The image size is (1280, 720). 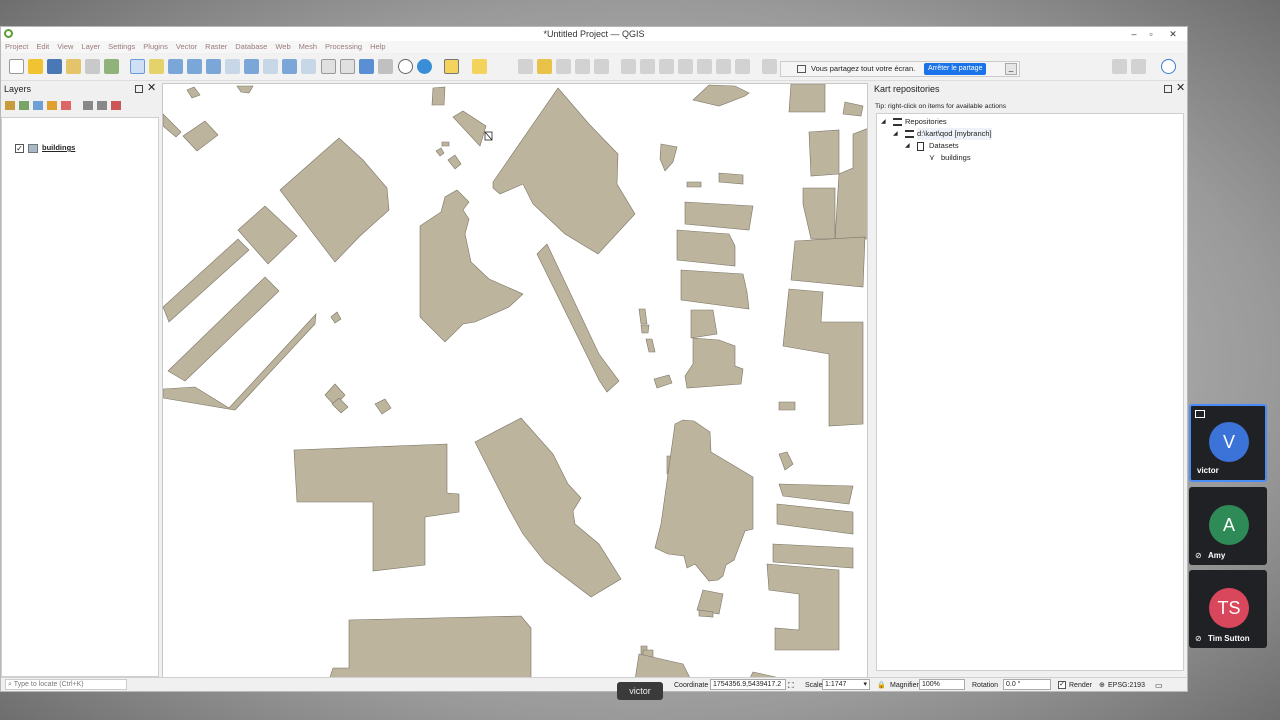 What do you see at coordinates (647, 66) in the screenshot?
I see `delete-selected-icon` at bounding box center [647, 66].